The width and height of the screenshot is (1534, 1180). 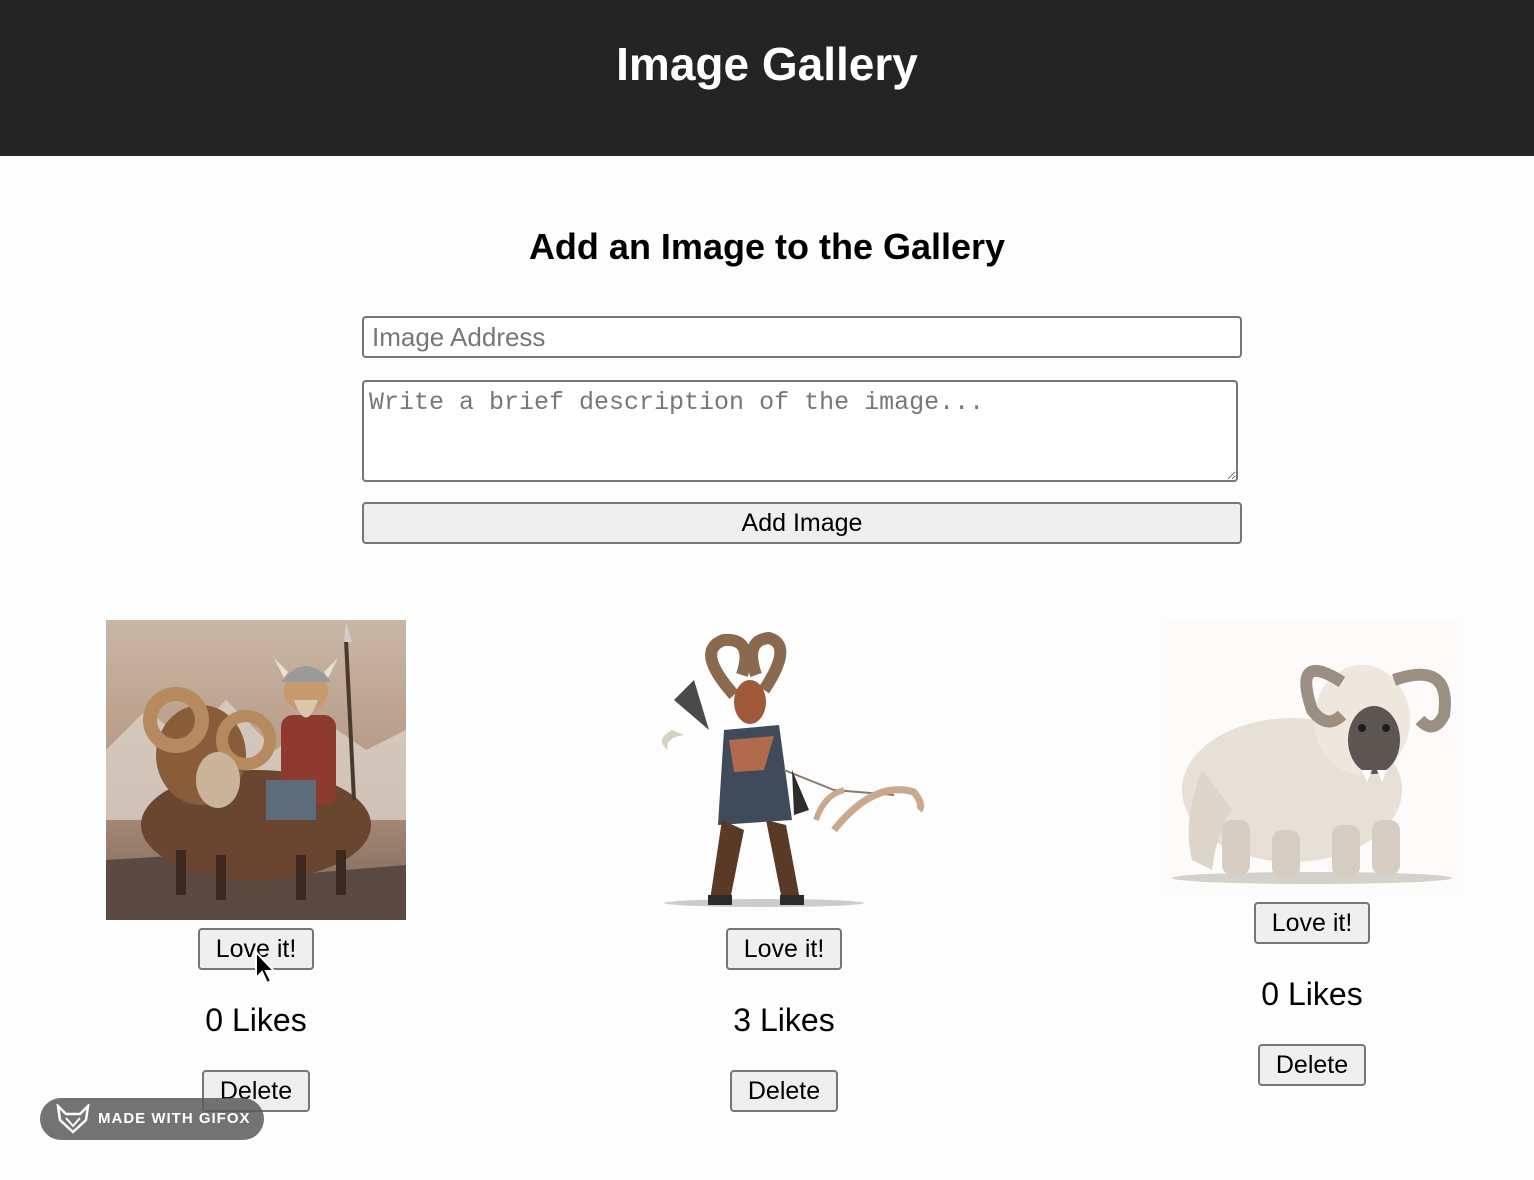 What do you see at coordinates (767, 64) in the screenshot?
I see `page-title: Image Gallery` at bounding box center [767, 64].